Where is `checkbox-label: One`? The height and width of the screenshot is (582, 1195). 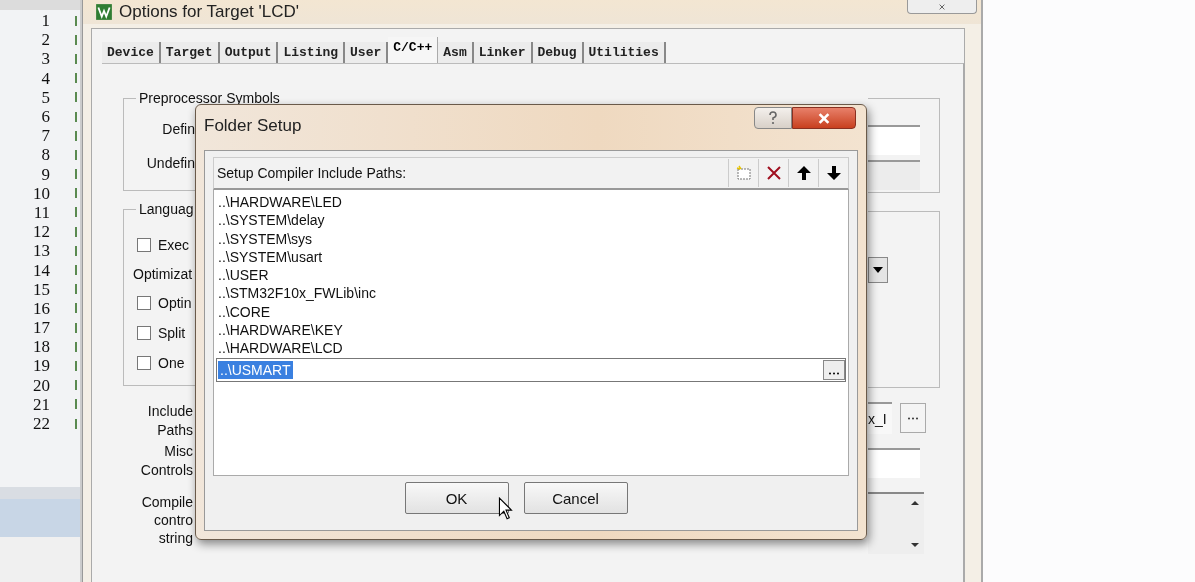 checkbox-label: One is located at coordinates (171, 363).